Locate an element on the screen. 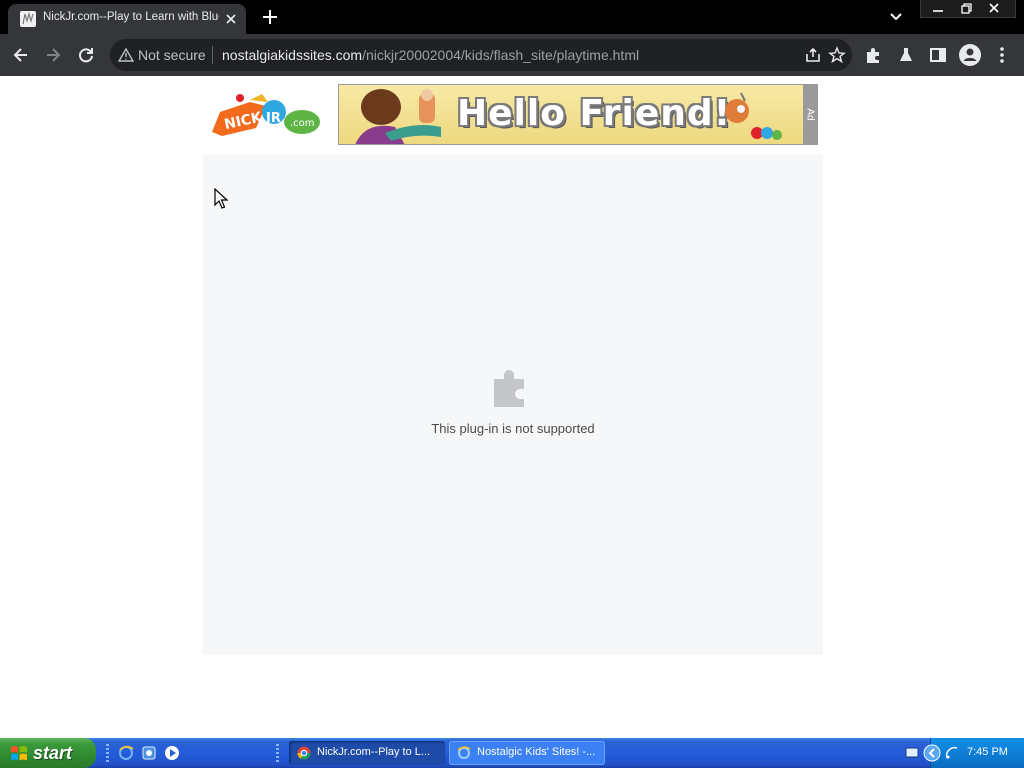 The width and height of the screenshot is (1024, 768). outlook-quicklaunch-icon is located at coordinates (149, 753).